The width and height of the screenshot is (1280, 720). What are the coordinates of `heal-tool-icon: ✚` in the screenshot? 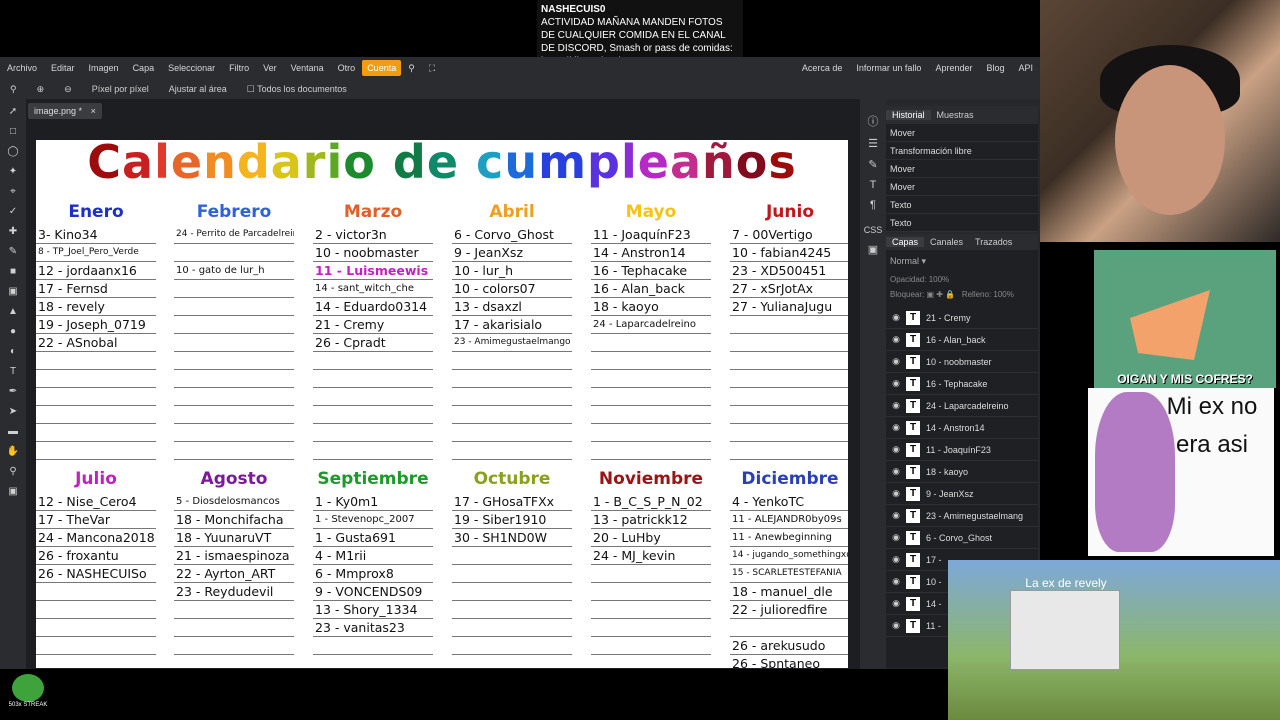 It's located at (13, 232).